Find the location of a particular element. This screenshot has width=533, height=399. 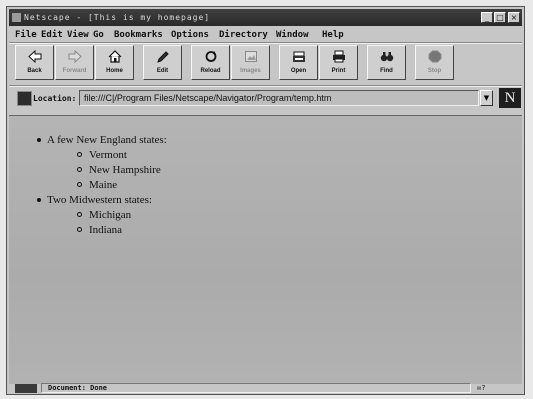

forward-arrow-icon is located at coordinates (75, 56).